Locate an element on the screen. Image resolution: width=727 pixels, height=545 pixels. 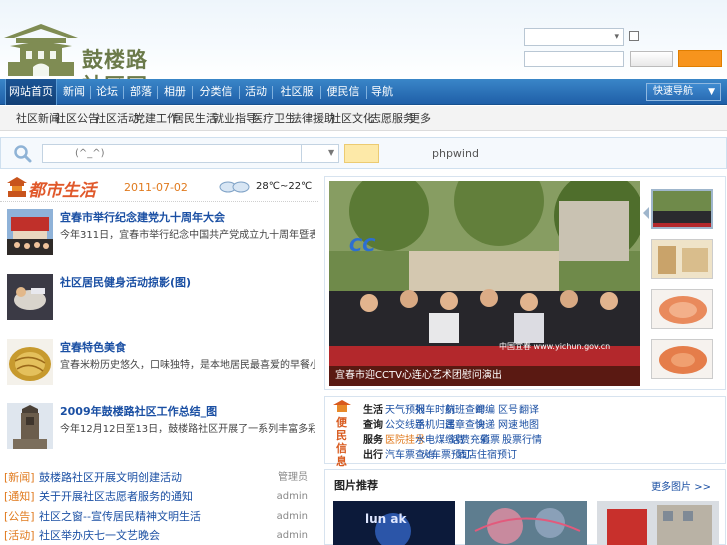
subnav-item: 党建工作 is located at coordinates (156, 118).